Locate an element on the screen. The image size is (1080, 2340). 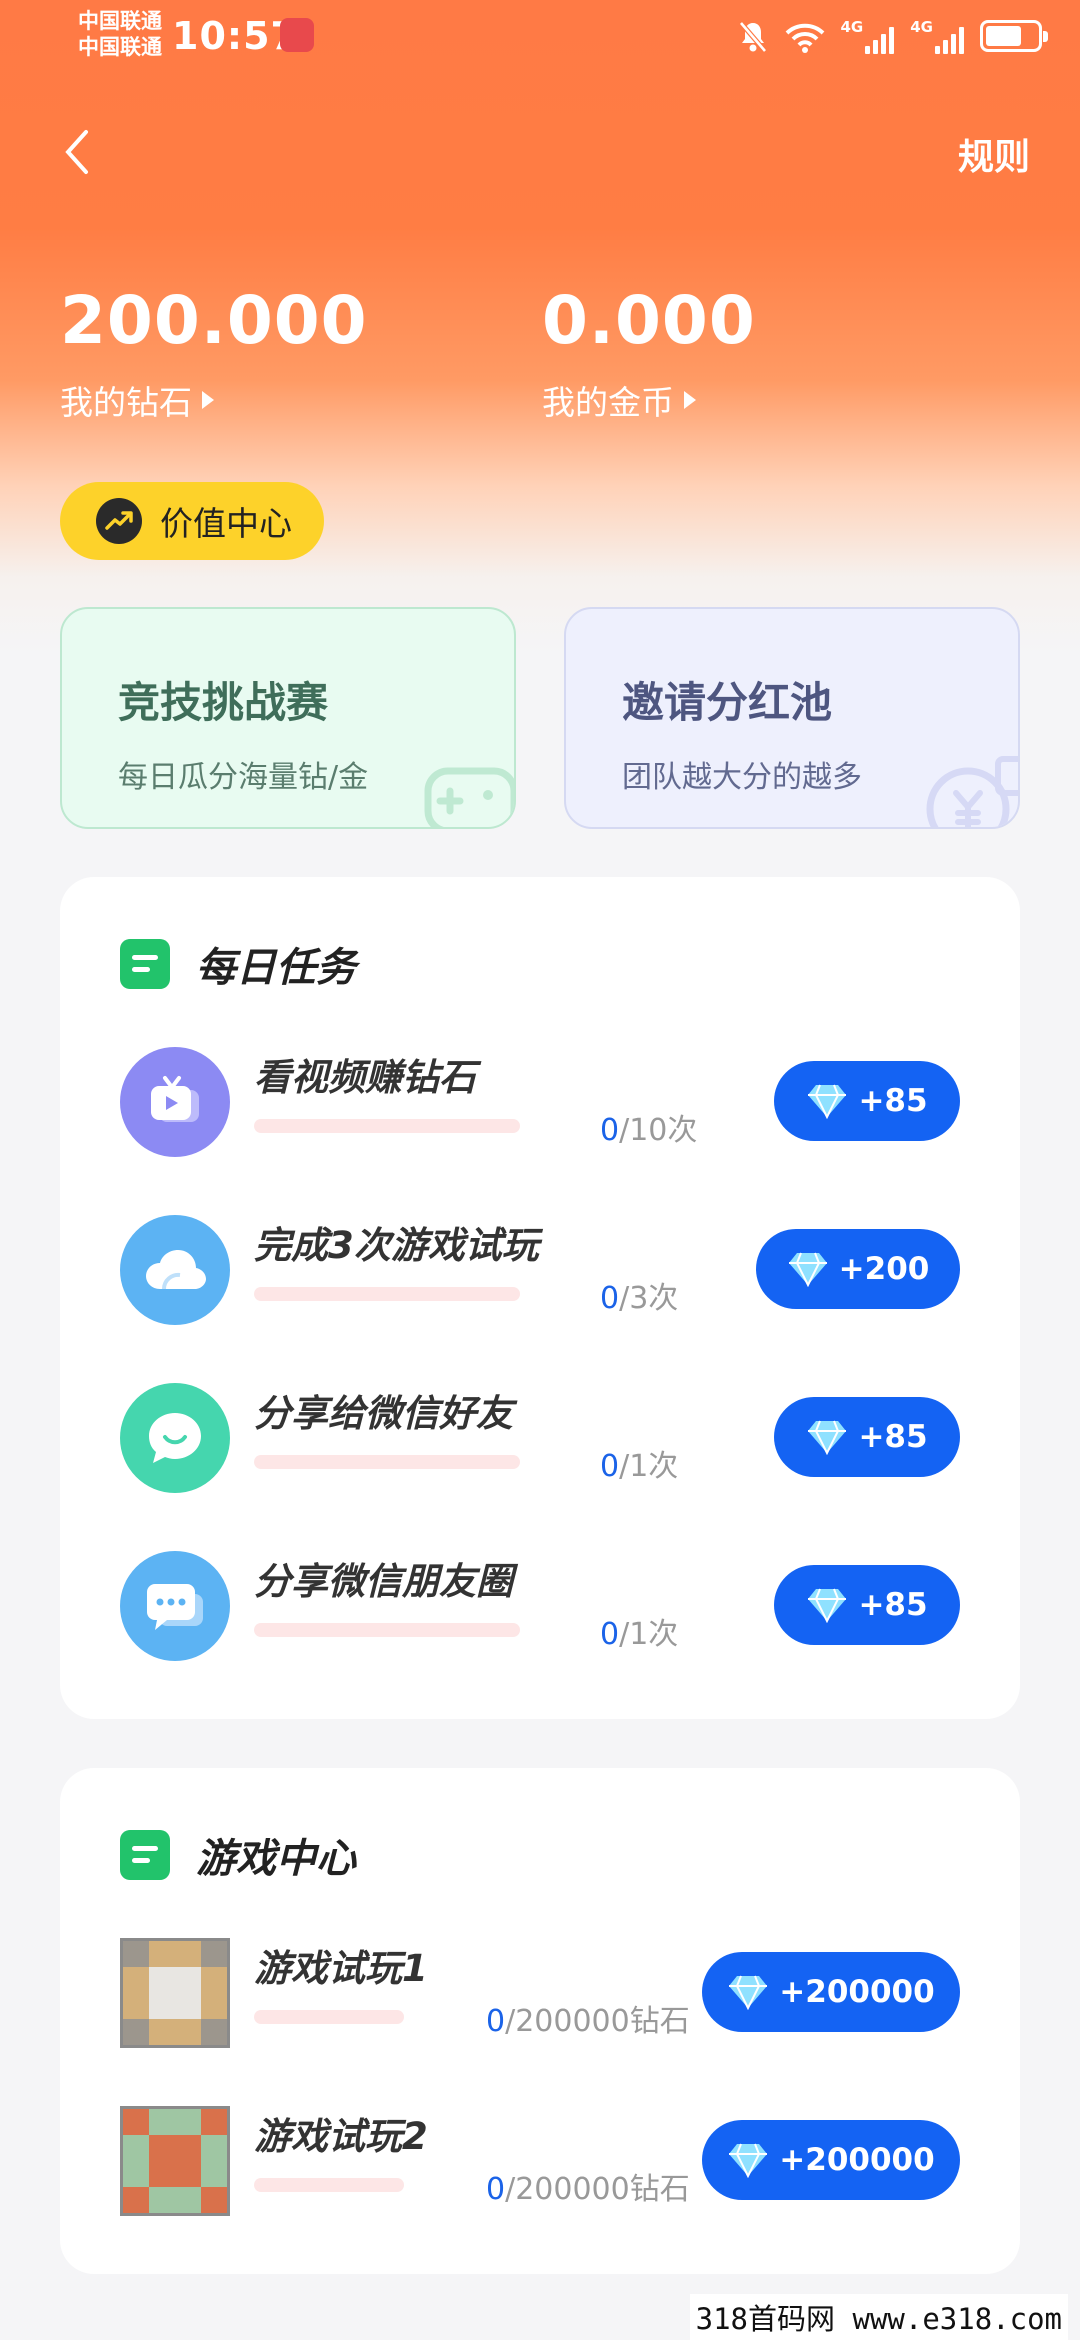
value-center-button: 价值中心 is located at coordinates (192, 521).